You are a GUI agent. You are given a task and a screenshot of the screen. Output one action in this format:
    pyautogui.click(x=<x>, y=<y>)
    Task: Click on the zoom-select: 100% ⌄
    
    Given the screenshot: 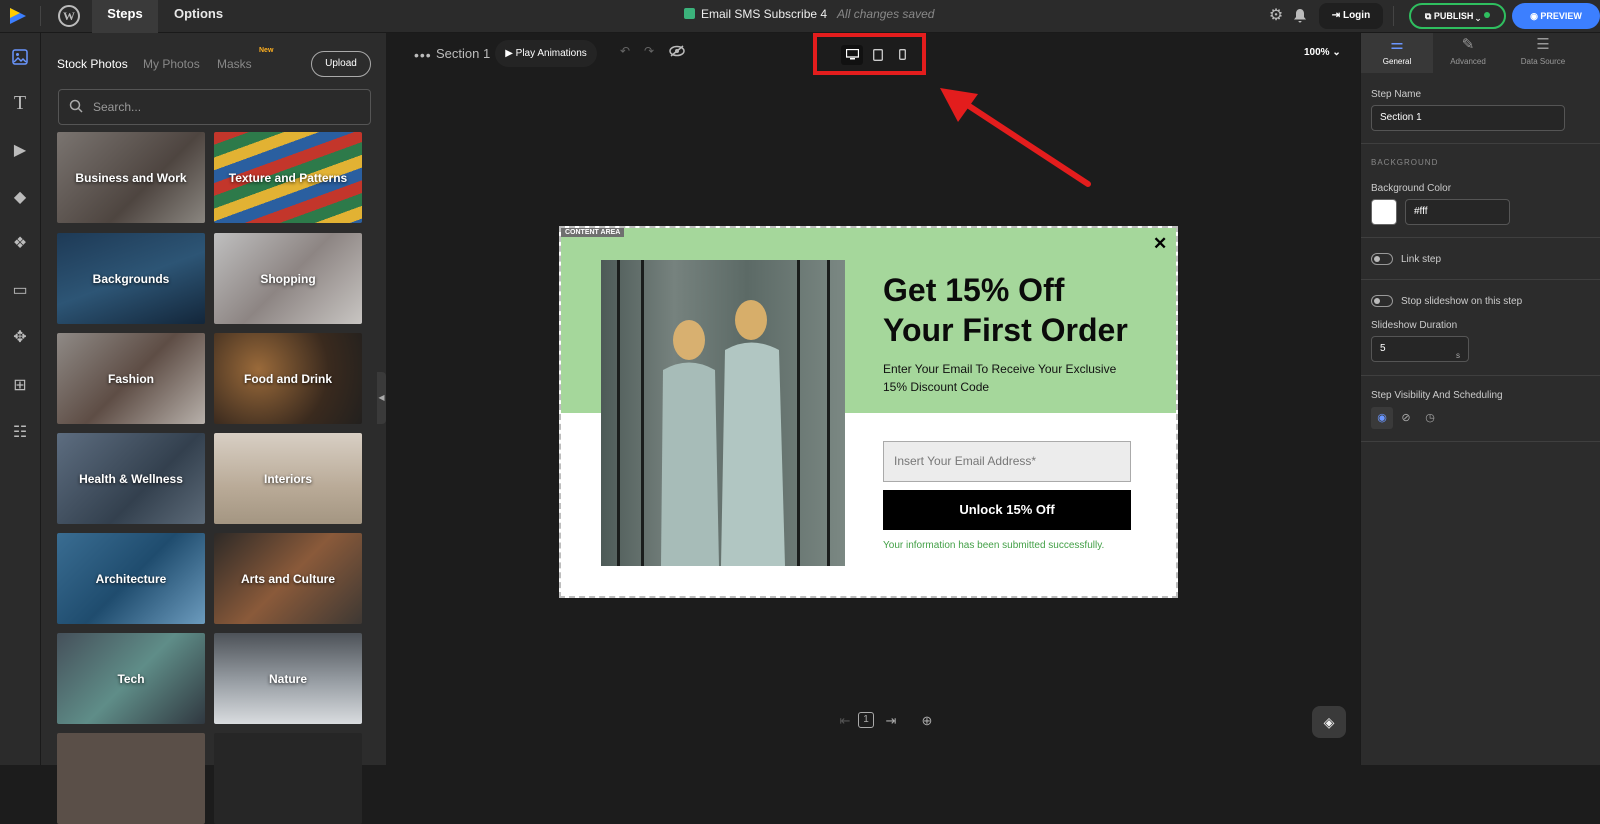 What is the action you would take?
    pyautogui.click(x=1322, y=52)
    